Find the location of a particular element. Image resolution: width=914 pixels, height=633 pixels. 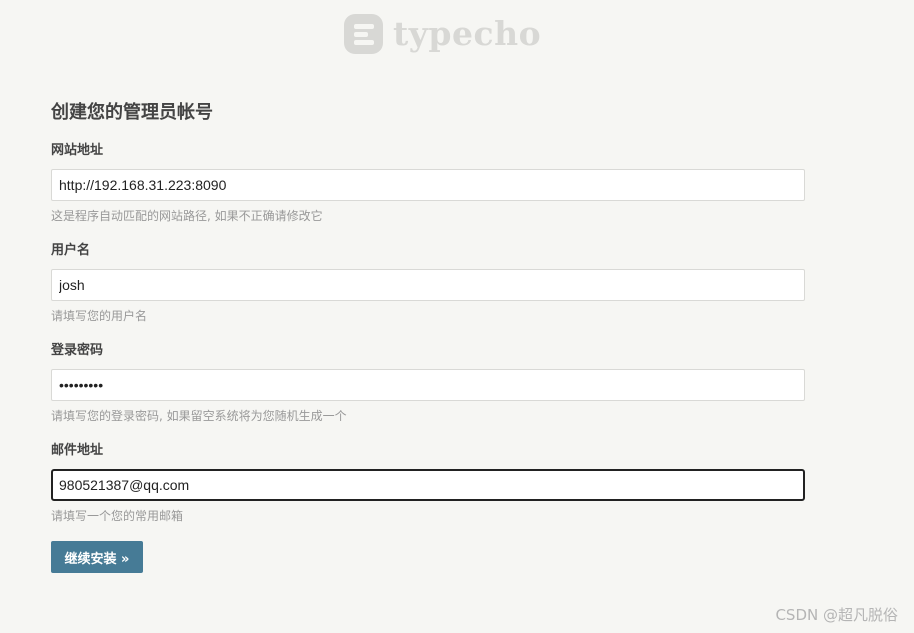

email-label: 邮件地址 is located at coordinates (77, 450).